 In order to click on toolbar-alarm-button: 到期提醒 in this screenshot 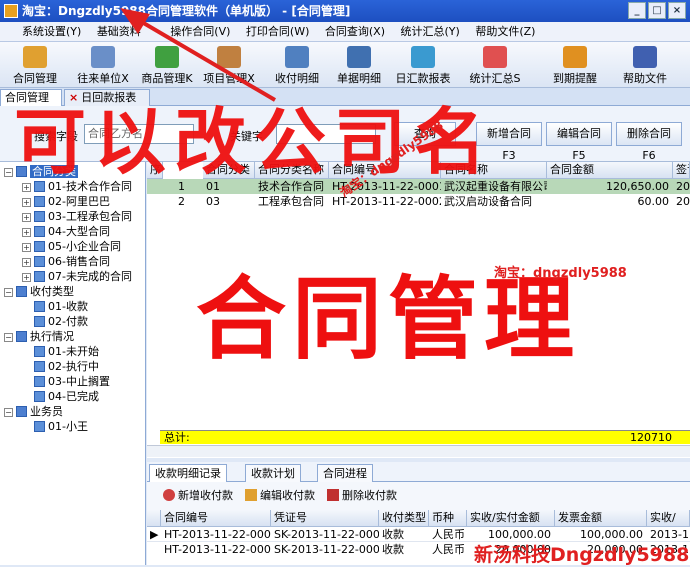, I will do `click(575, 65)`.